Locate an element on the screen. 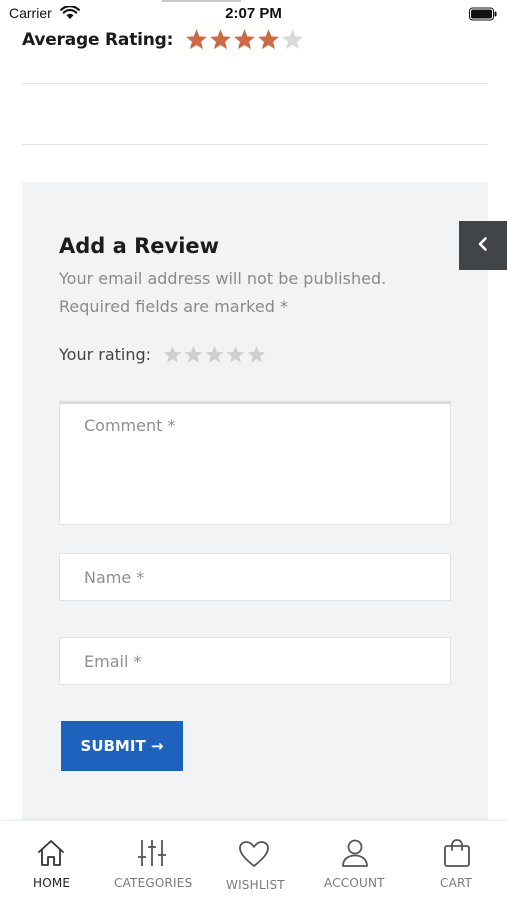 The height and width of the screenshot is (900, 507). battery-icon is located at coordinates (483, 15).